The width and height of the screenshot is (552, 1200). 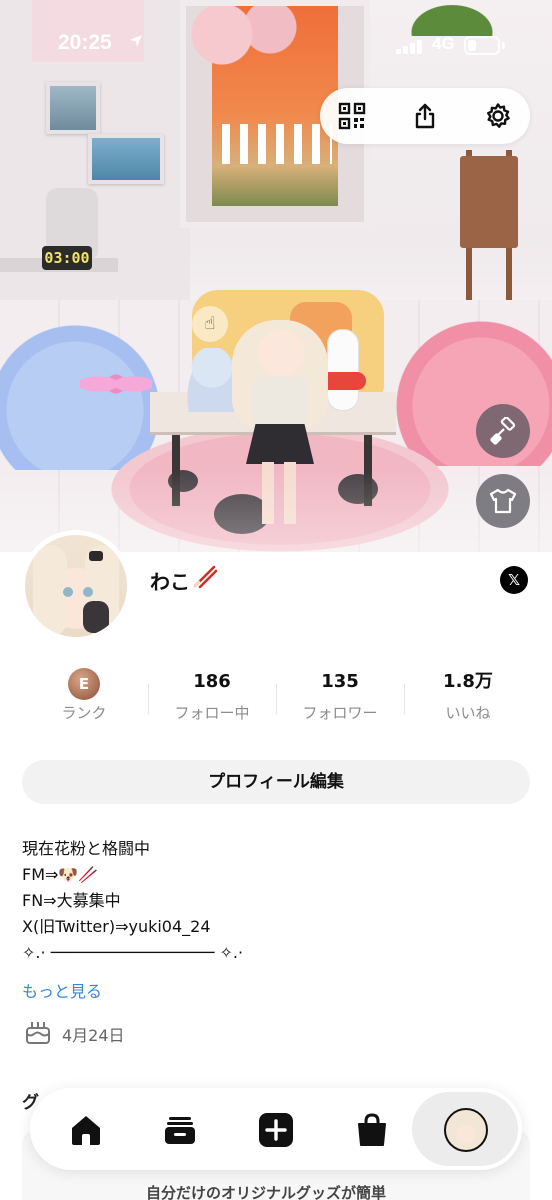 What do you see at coordinates (67, 258) in the screenshot?
I see `digital-clock: 03:00` at bounding box center [67, 258].